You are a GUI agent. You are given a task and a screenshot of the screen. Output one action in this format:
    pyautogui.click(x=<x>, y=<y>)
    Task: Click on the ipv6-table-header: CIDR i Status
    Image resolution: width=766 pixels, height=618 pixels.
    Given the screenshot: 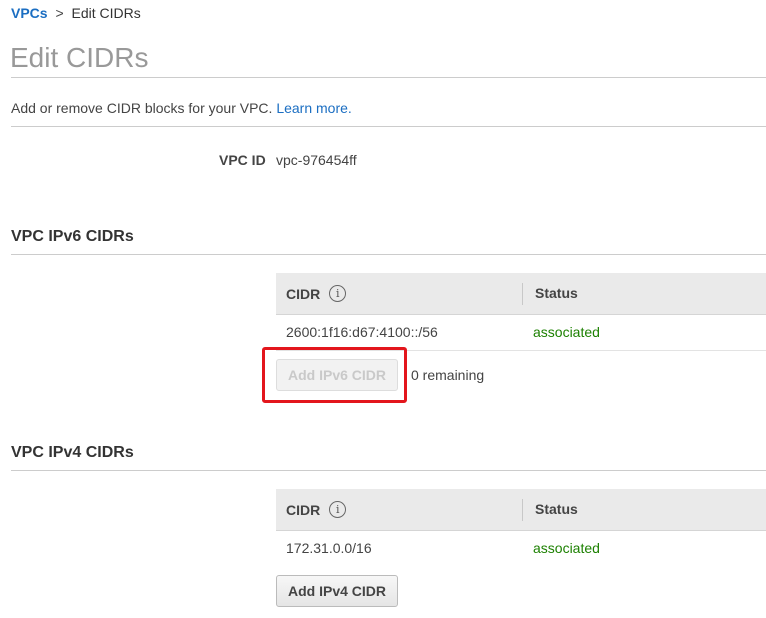 What is the action you would take?
    pyautogui.click(x=521, y=294)
    